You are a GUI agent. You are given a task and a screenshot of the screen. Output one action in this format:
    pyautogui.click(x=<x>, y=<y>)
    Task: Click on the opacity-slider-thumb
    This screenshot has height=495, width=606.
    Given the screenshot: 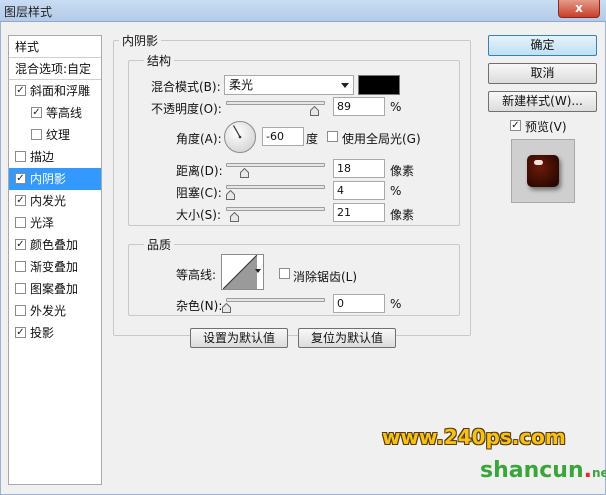 What is the action you would take?
    pyautogui.click(x=315, y=111)
    